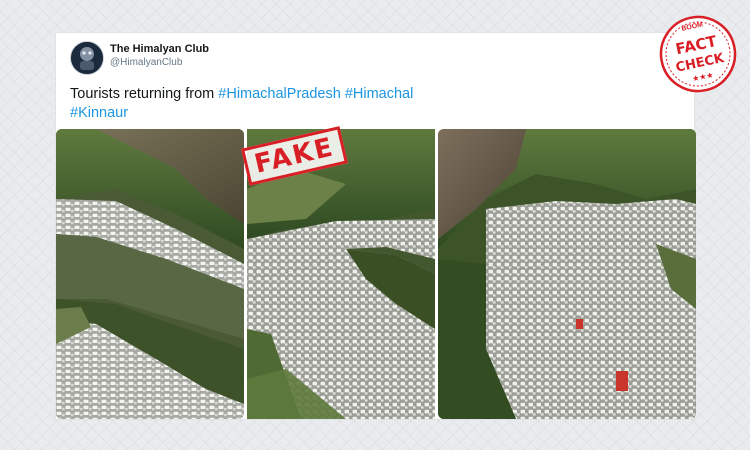 Image resolution: width=750 pixels, height=450 pixels. Describe the element at coordinates (144, 94) in the screenshot. I see `tweet-text-prefix: Tourists returning from` at that location.